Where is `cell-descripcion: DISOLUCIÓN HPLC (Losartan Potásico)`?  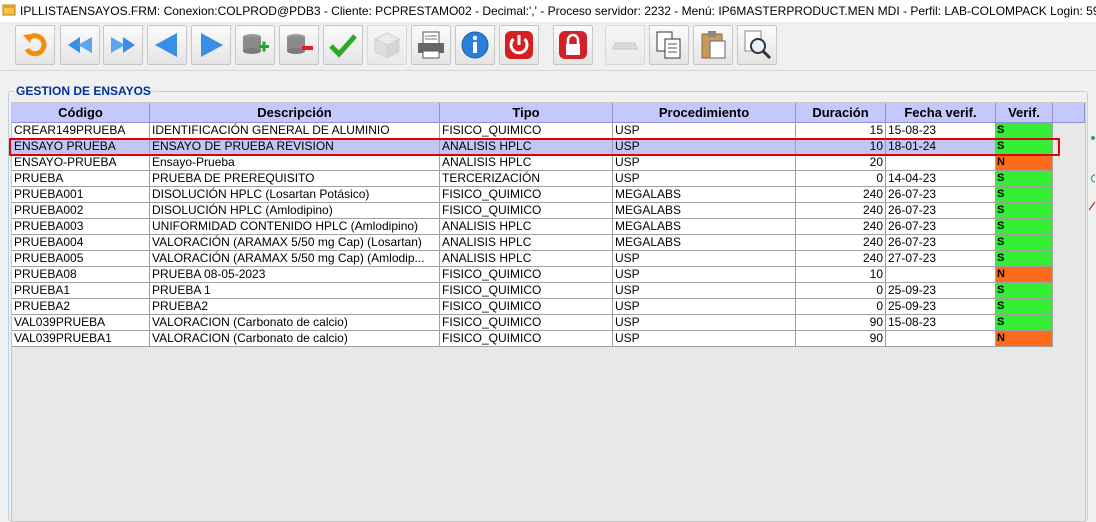
cell-descripcion: DISOLUCIÓN HPLC (Losartan Potásico) is located at coordinates (295, 195).